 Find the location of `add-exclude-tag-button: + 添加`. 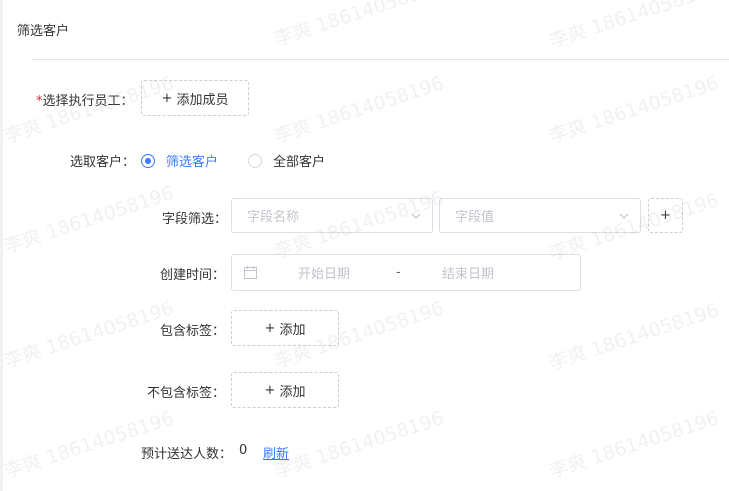

add-exclude-tag-button: + 添加 is located at coordinates (285, 390).